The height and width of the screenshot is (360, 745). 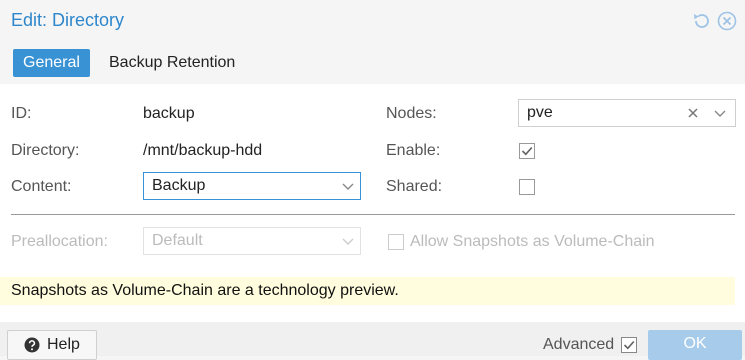 What do you see at coordinates (177, 240) in the screenshot?
I see `preallocation-select-value: Default` at bounding box center [177, 240].